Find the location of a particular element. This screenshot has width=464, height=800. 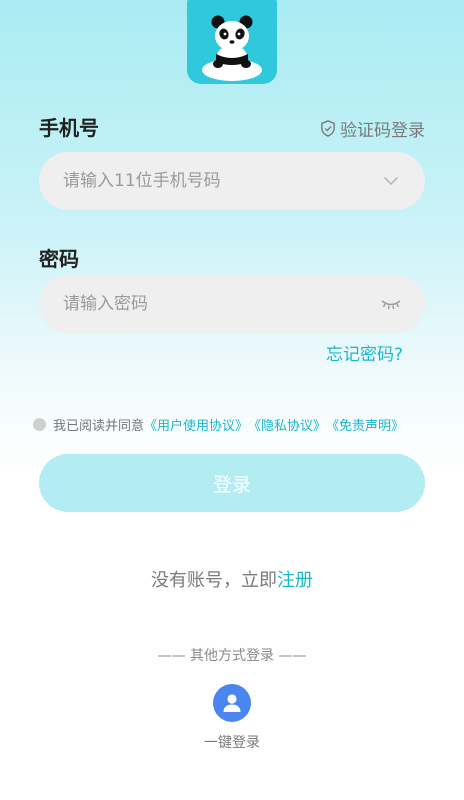

agreement-row: 我已阅读并同意 《用户使用协议》 《隐私协议》 《免责声明》 is located at coordinates (218, 424).